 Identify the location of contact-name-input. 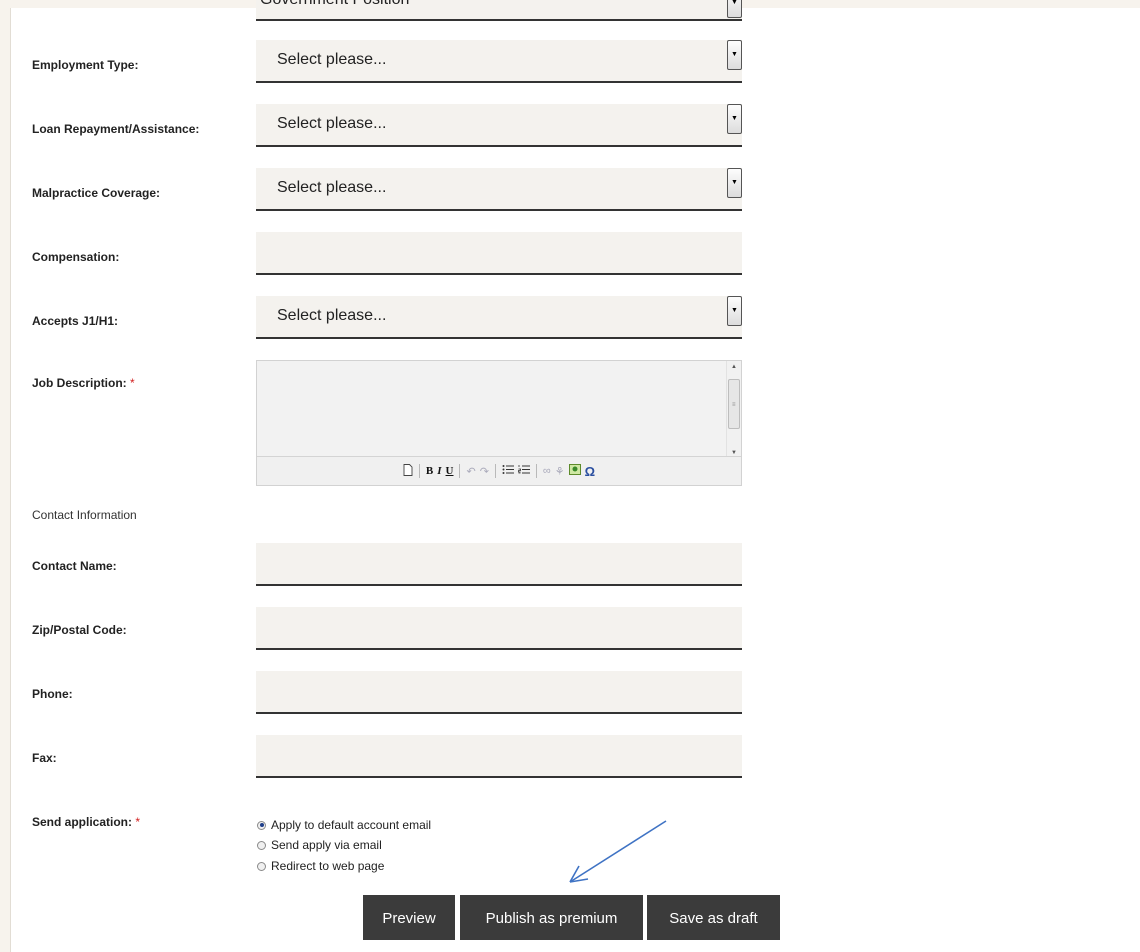
(499, 564).